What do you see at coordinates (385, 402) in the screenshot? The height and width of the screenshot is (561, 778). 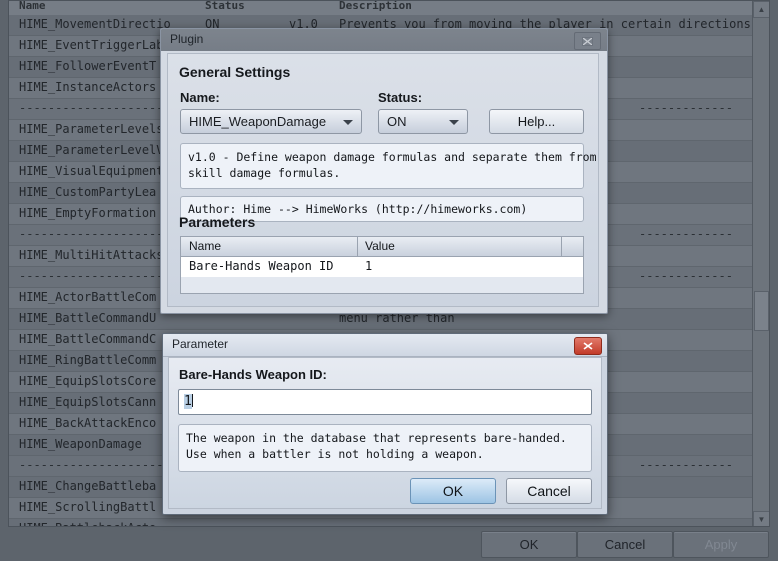 I see `parameter-value-input: 1` at bounding box center [385, 402].